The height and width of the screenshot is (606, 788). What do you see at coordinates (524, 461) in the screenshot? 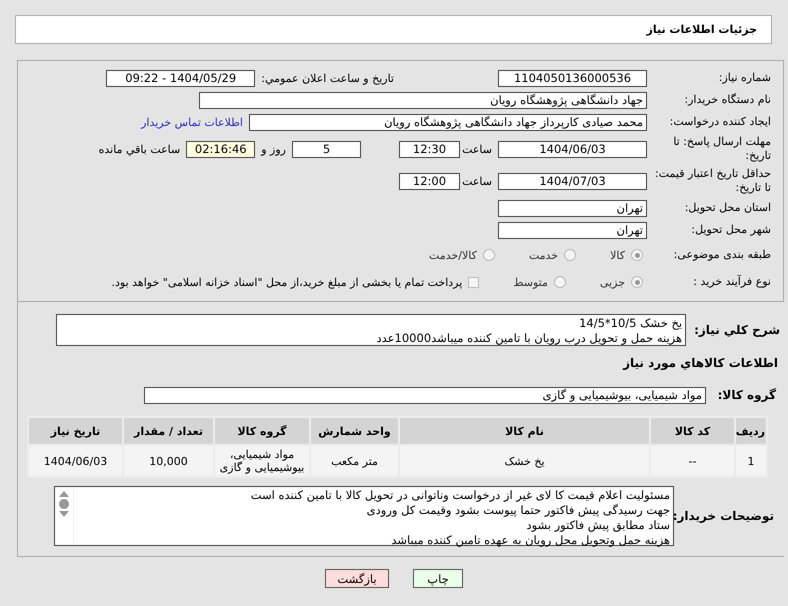
I see `table-cell: یخ خشک` at bounding box center [524, 461].